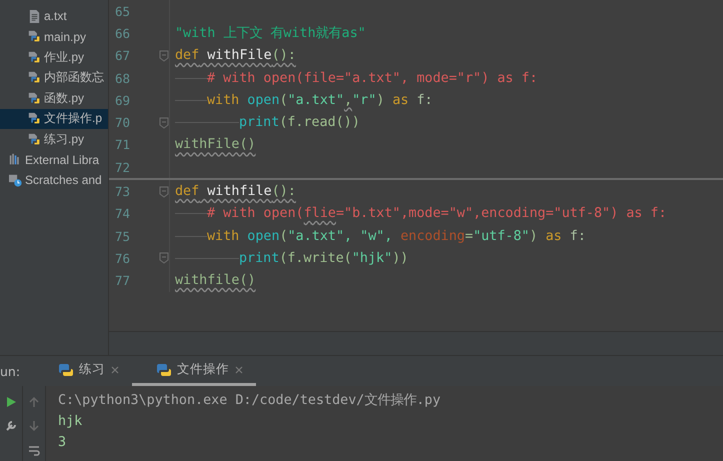 The height and width of the screenshot is (461, 723). What do you see at coordinates (215, 144) in the screenshot?
I see `code-token: withFile()` at bounding box center [215, 144].